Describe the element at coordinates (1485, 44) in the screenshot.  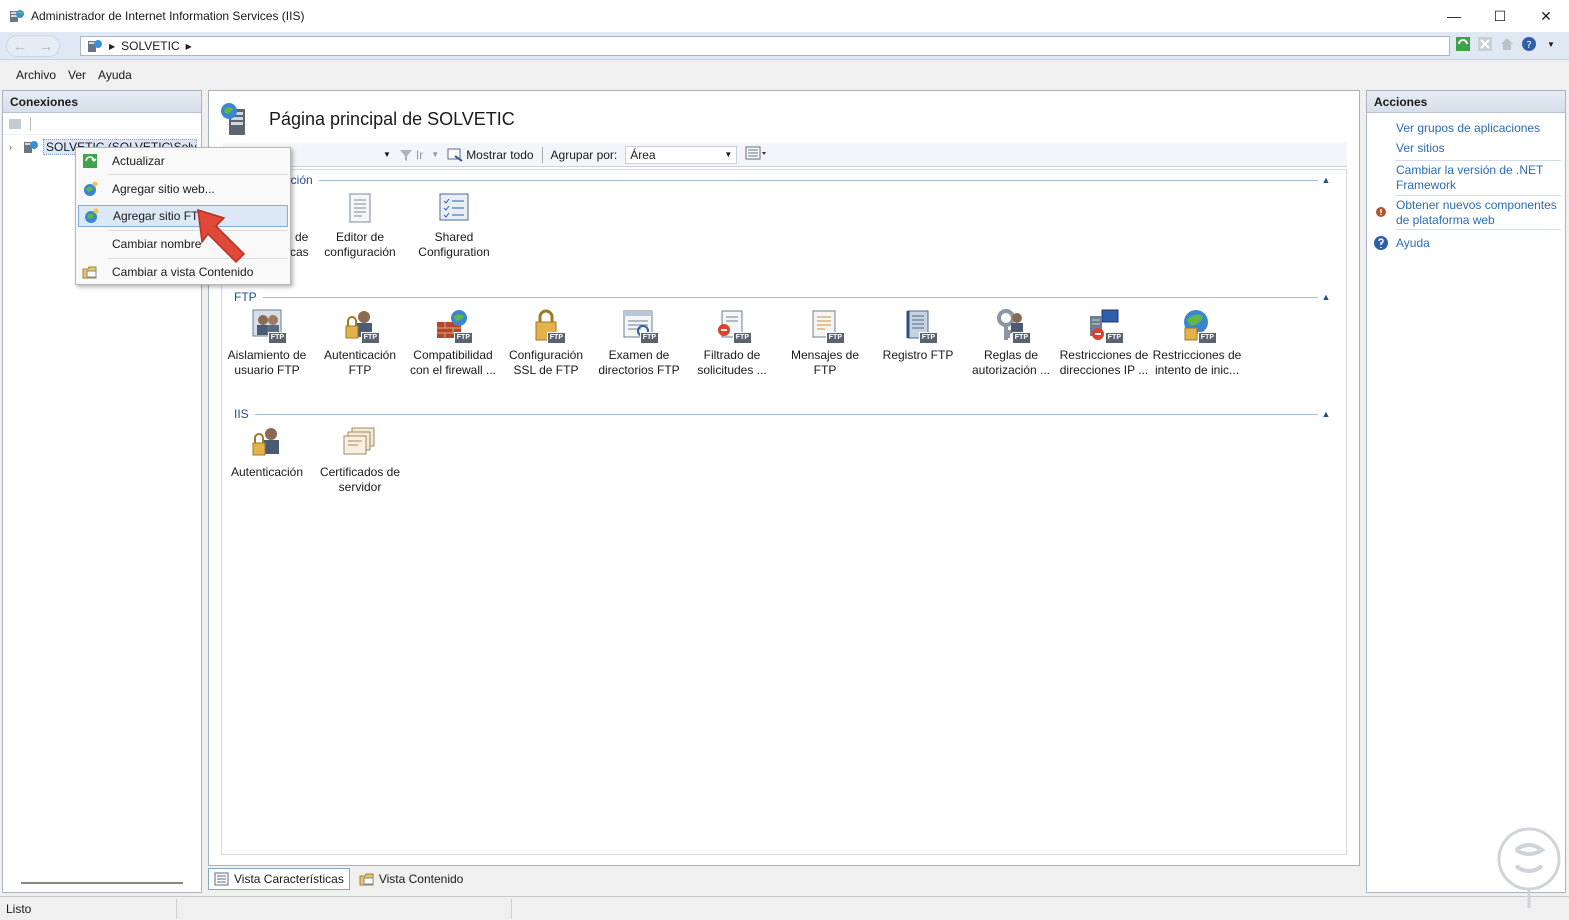
I see `stop-icon` at that location.